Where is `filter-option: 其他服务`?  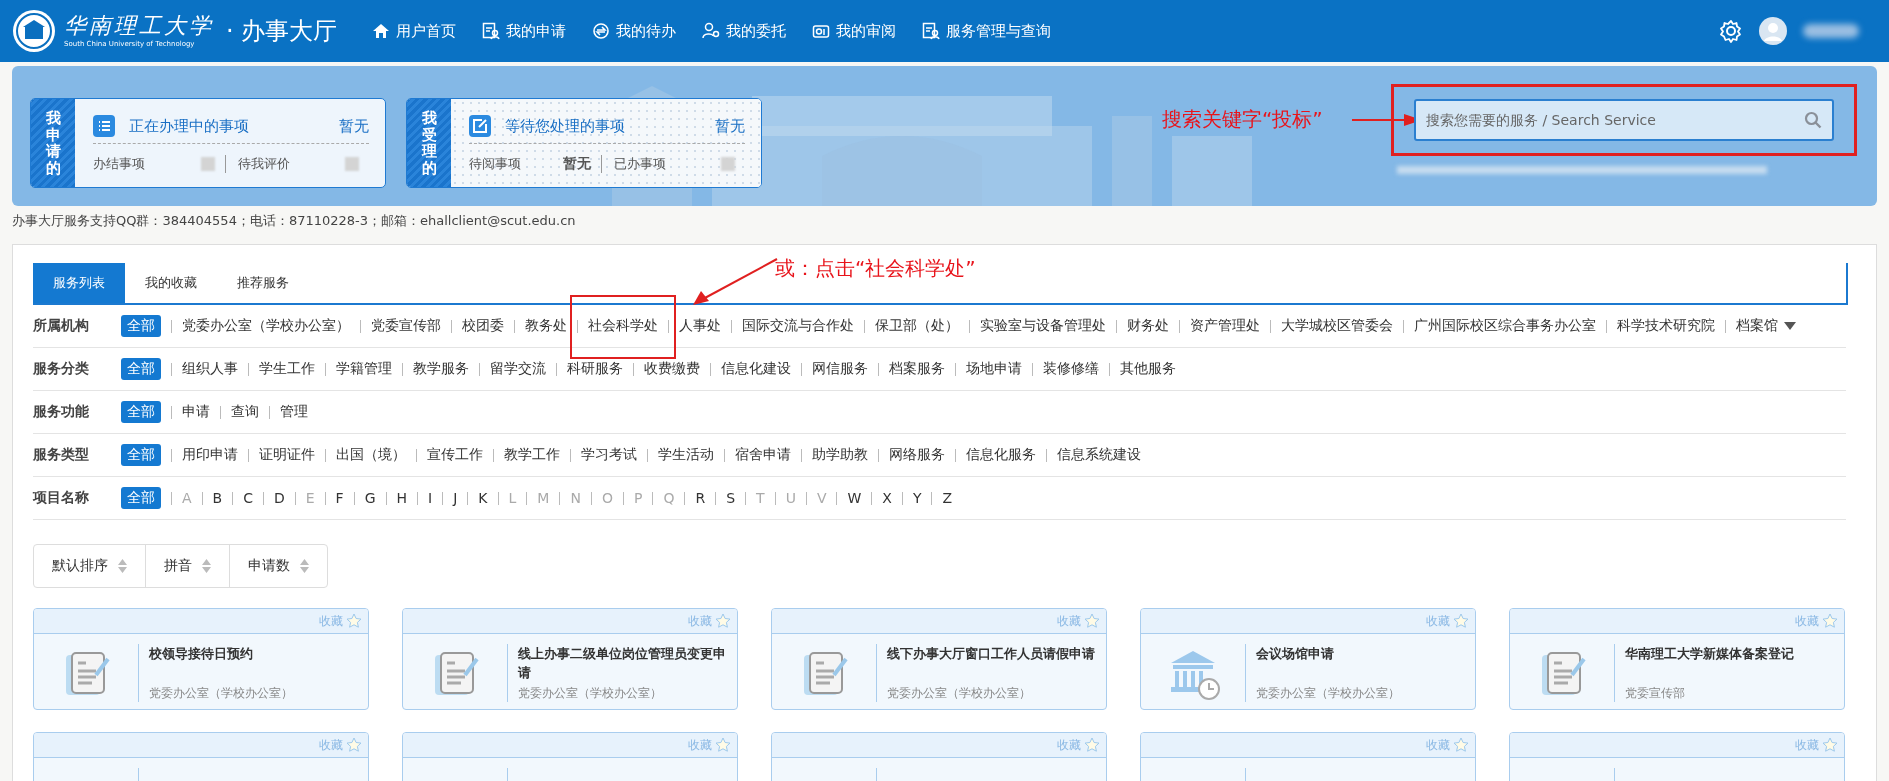 filter-option: 其他服务 is located at coordinates (1148, 369).